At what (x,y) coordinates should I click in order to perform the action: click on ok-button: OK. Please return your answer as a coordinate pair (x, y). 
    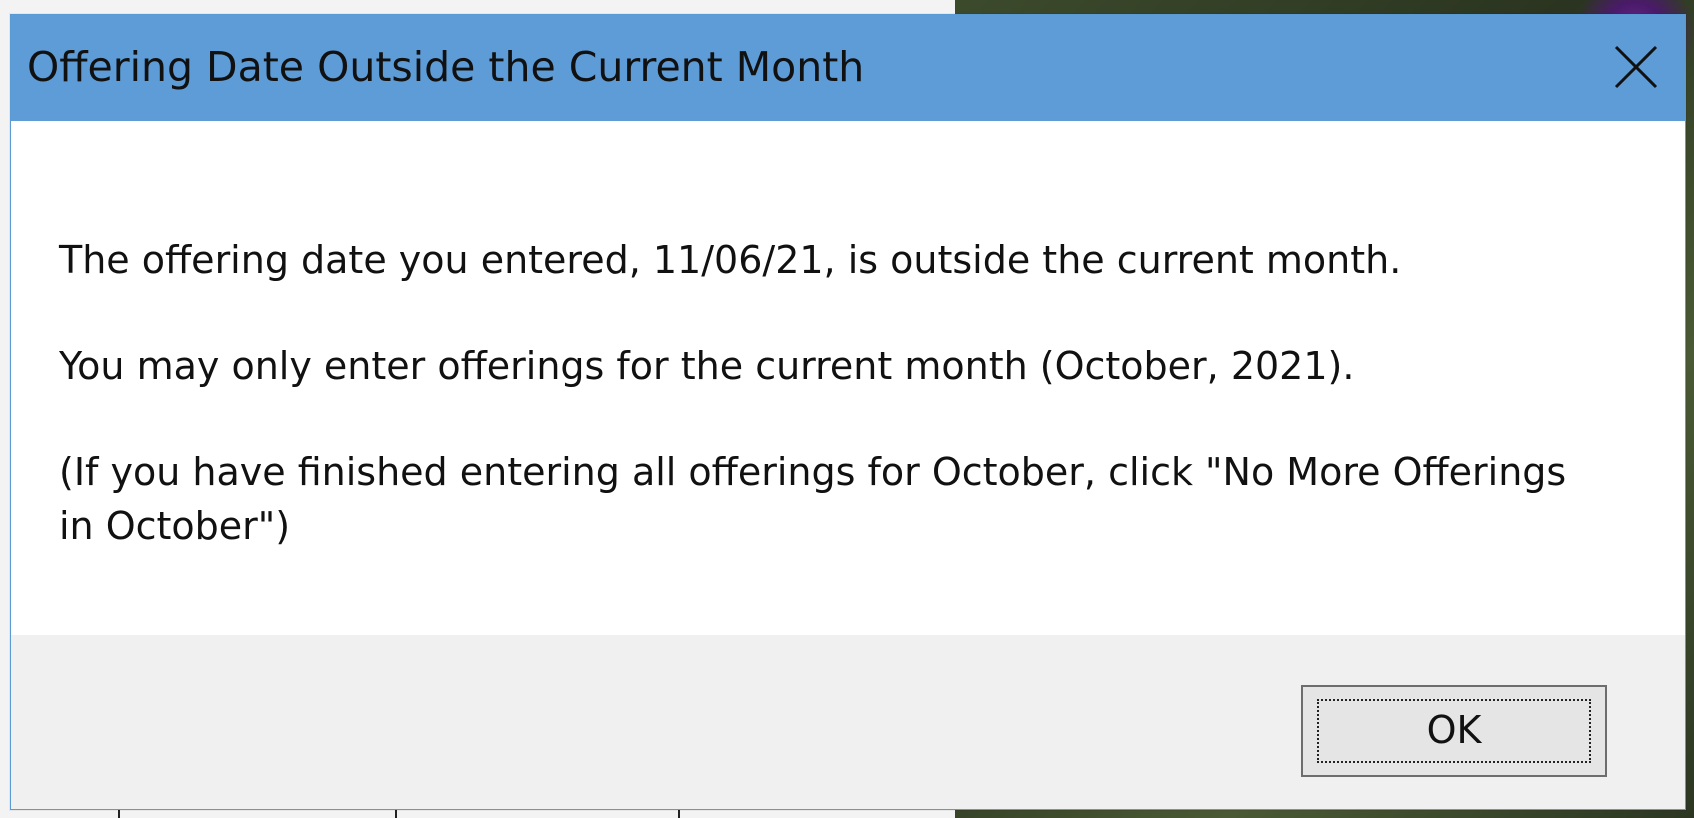
    Looking at the image, I should click on (1454, 731).